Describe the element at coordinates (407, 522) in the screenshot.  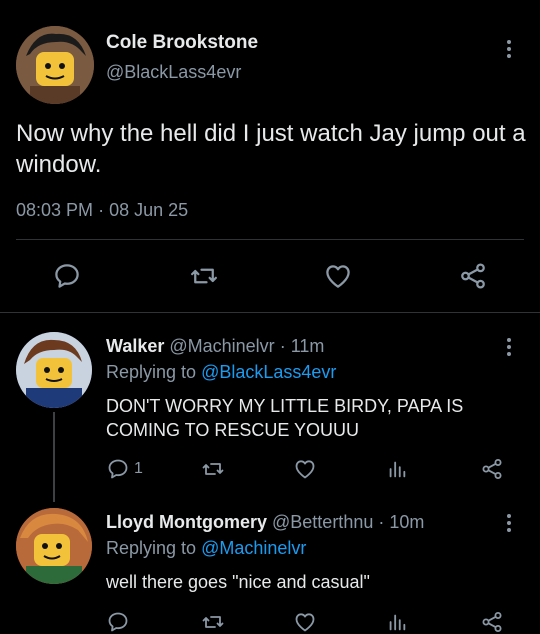
I see `reply-age: 10m` at that location.